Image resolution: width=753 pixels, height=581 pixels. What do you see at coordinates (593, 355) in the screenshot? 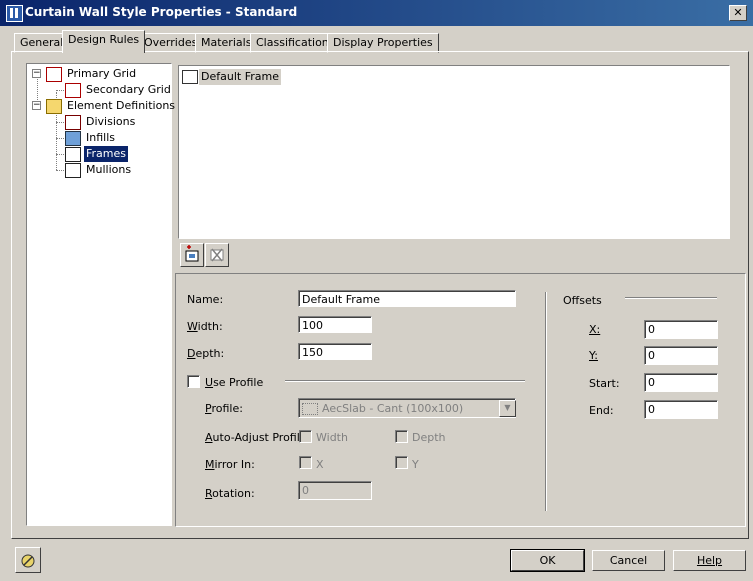
I see `offset-y-label: Y:` at bounding box center [593, 355].